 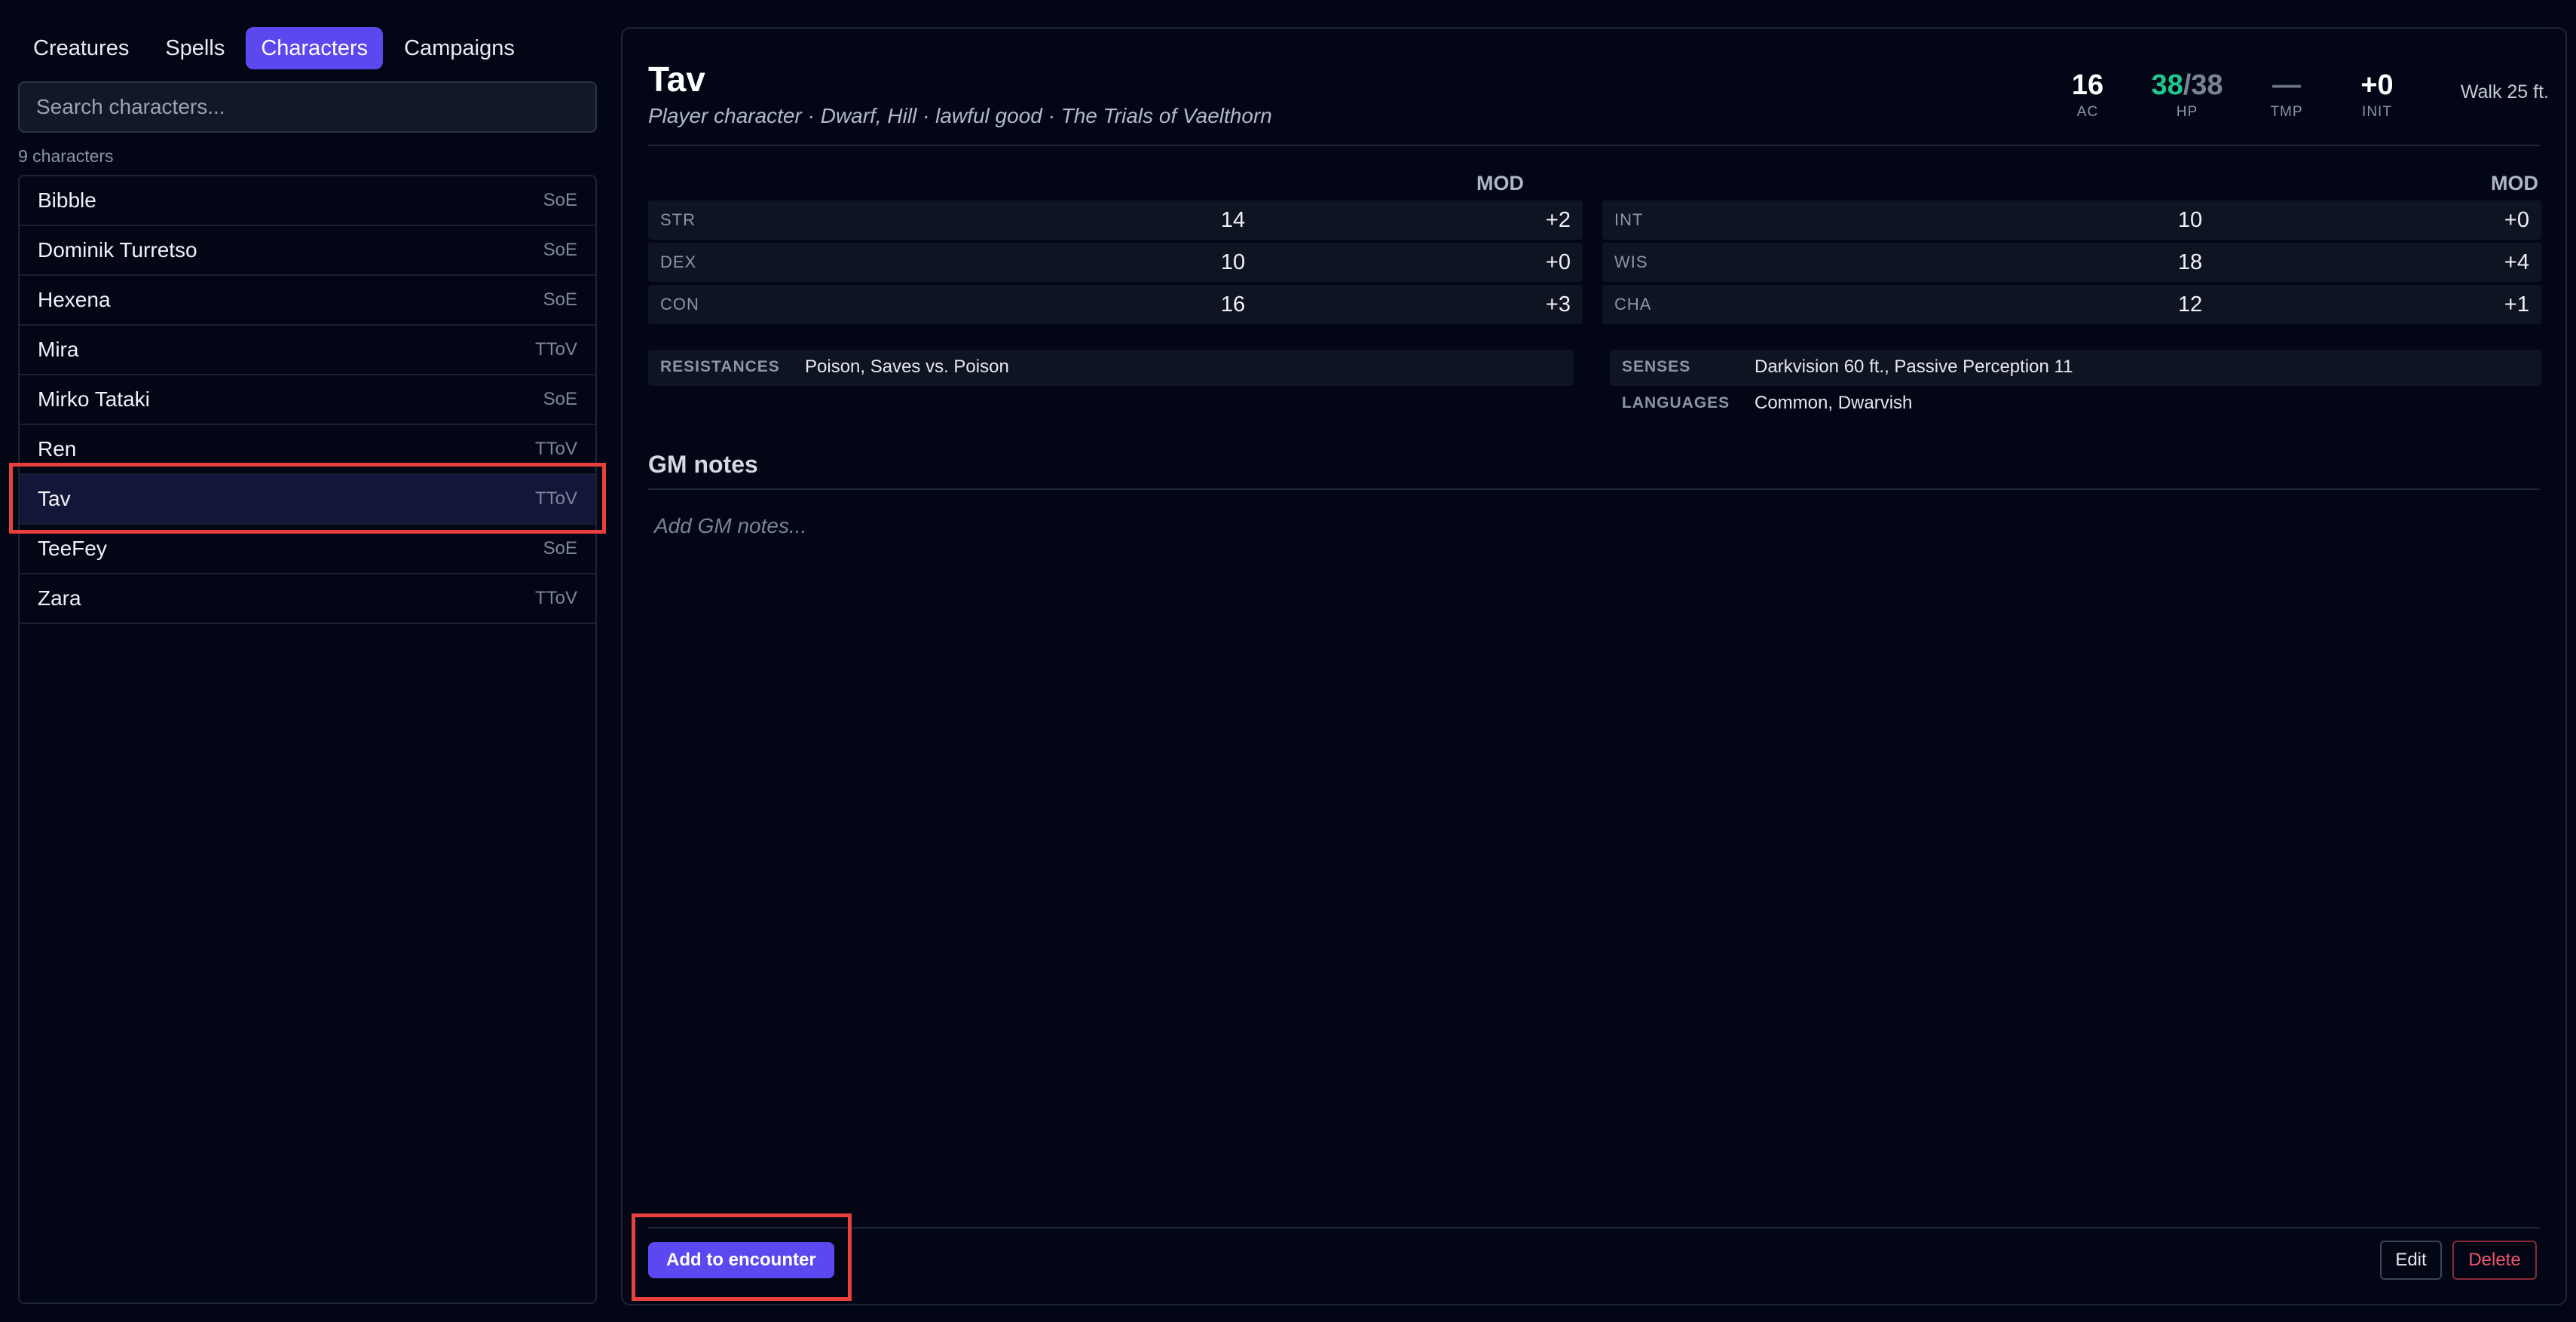 I want to click on ability-mod: +4, so click(x=2516, y=262).